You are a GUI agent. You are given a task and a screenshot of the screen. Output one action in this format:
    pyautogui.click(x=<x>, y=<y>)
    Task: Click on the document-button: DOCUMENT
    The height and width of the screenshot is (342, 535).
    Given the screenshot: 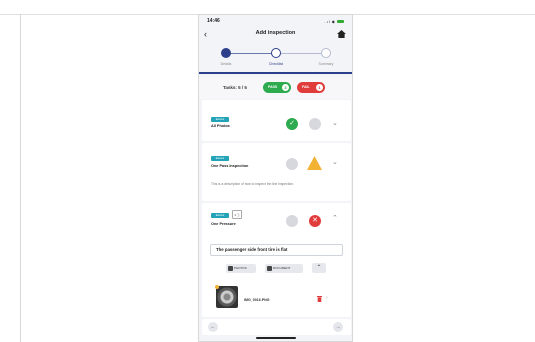 What is the action you would take?
    pyautogui.click(x=284, y=268)
    